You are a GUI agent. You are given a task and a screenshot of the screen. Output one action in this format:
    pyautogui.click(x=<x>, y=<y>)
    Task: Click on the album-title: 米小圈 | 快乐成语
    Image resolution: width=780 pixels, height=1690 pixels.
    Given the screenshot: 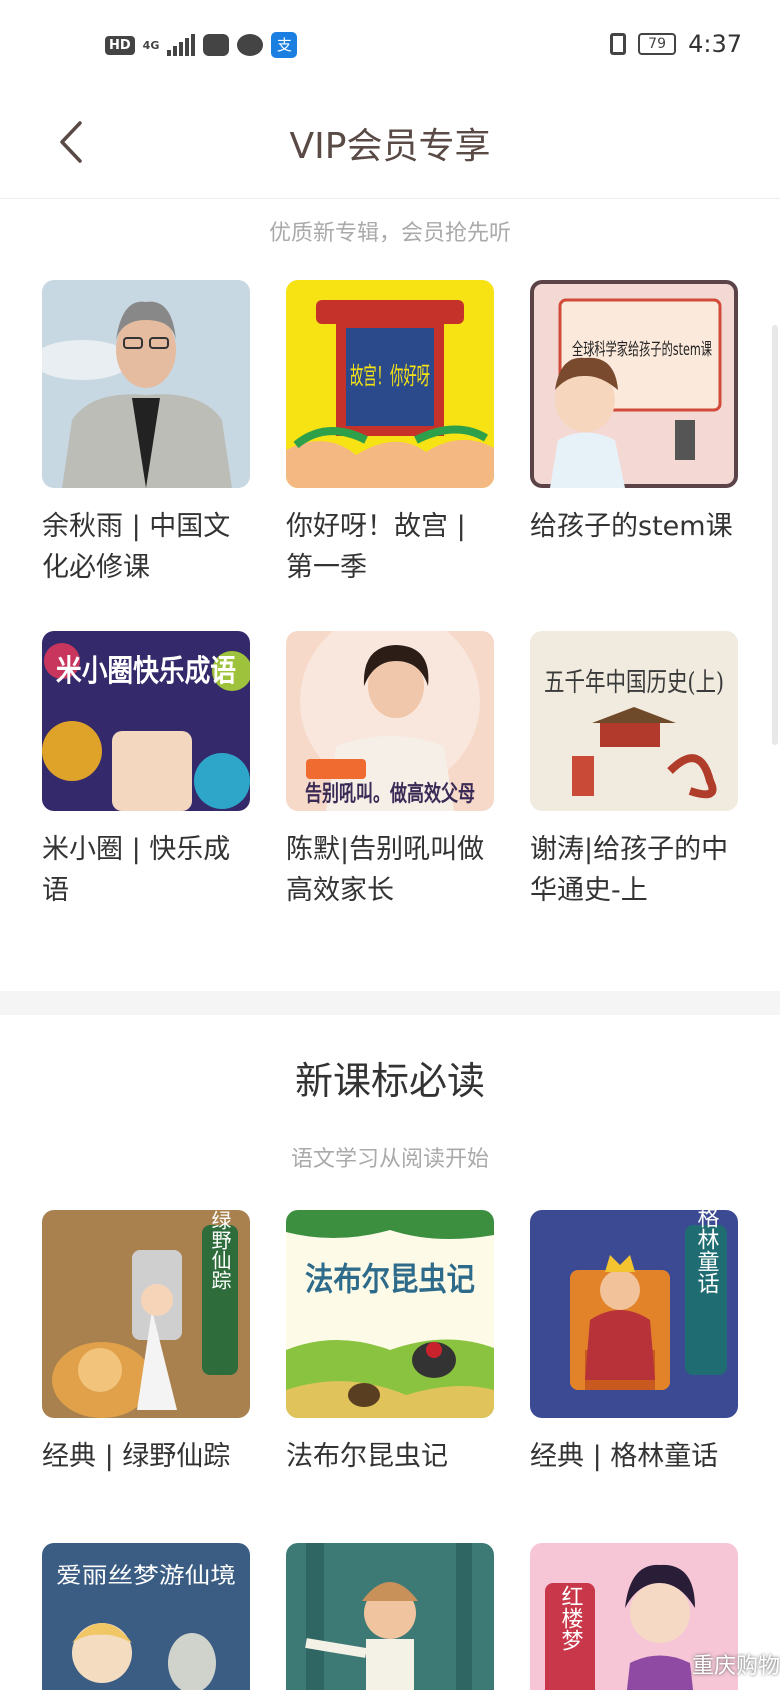 What is the action you would take?
    pyautogui.click(x=136, y=870)
    